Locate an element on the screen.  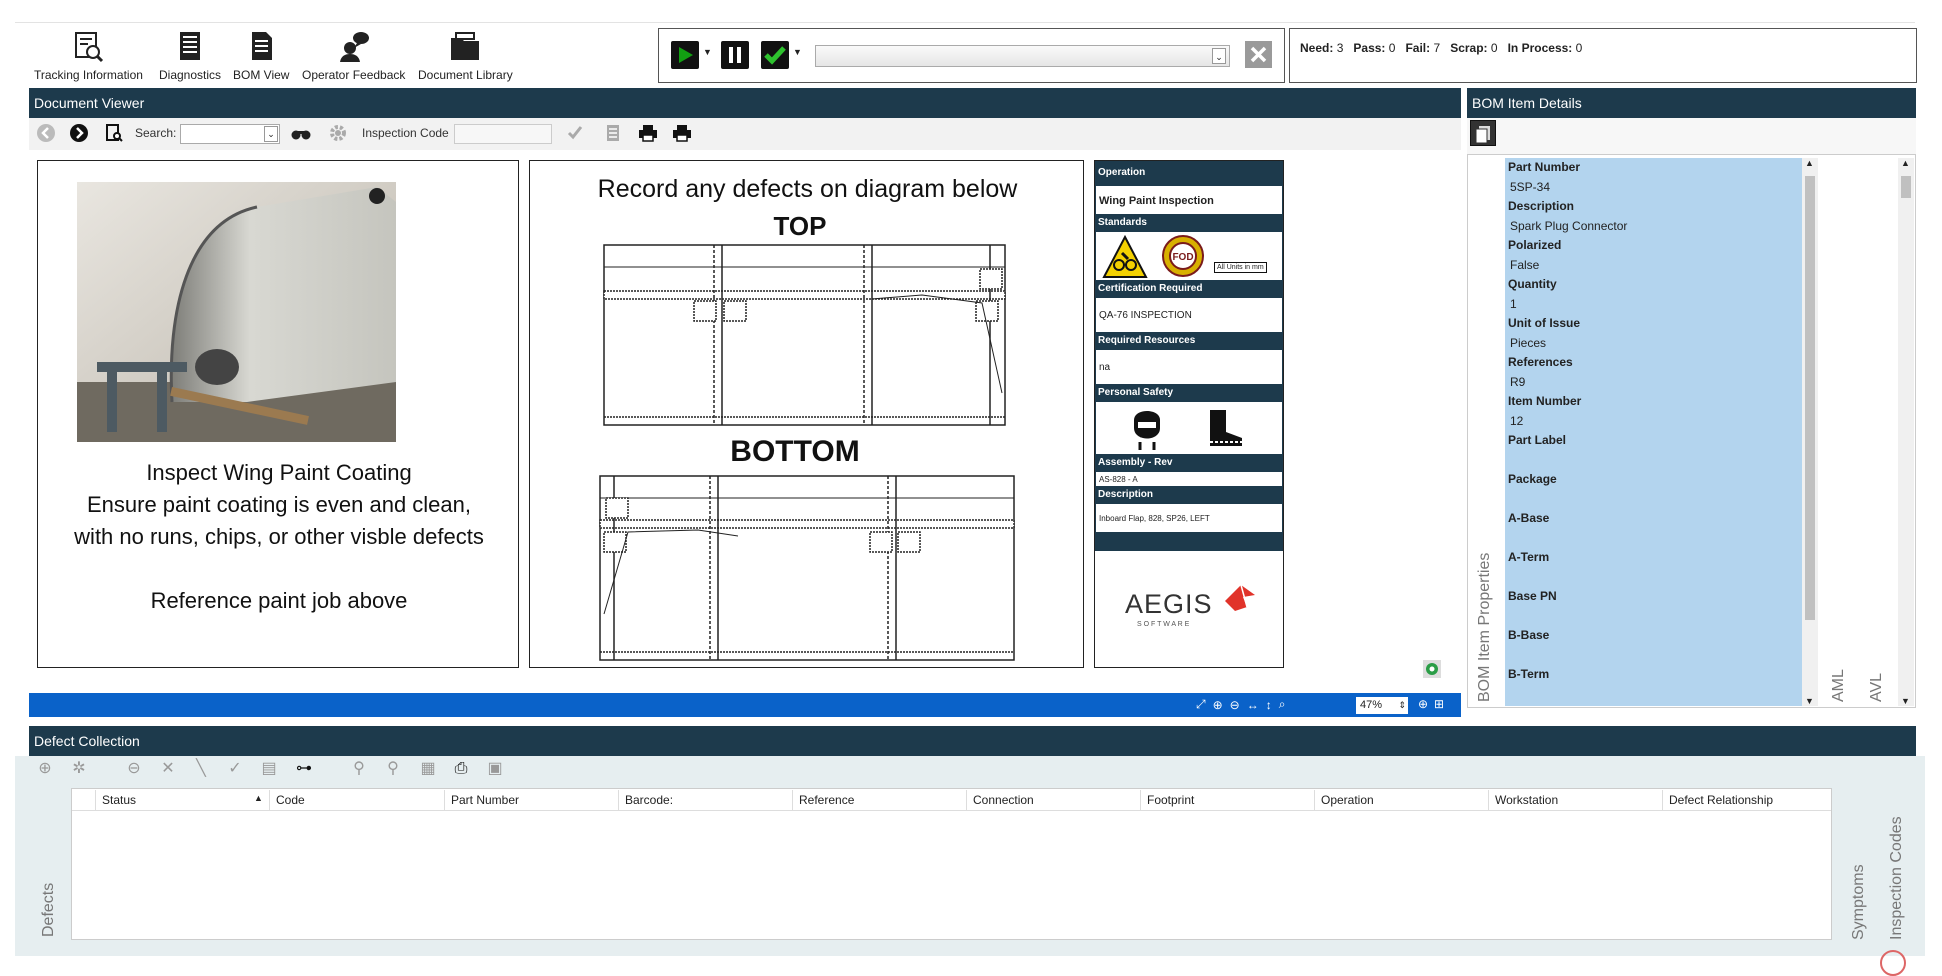
diagnostics-button: Diagnostics is located at coordinates (190, 56).